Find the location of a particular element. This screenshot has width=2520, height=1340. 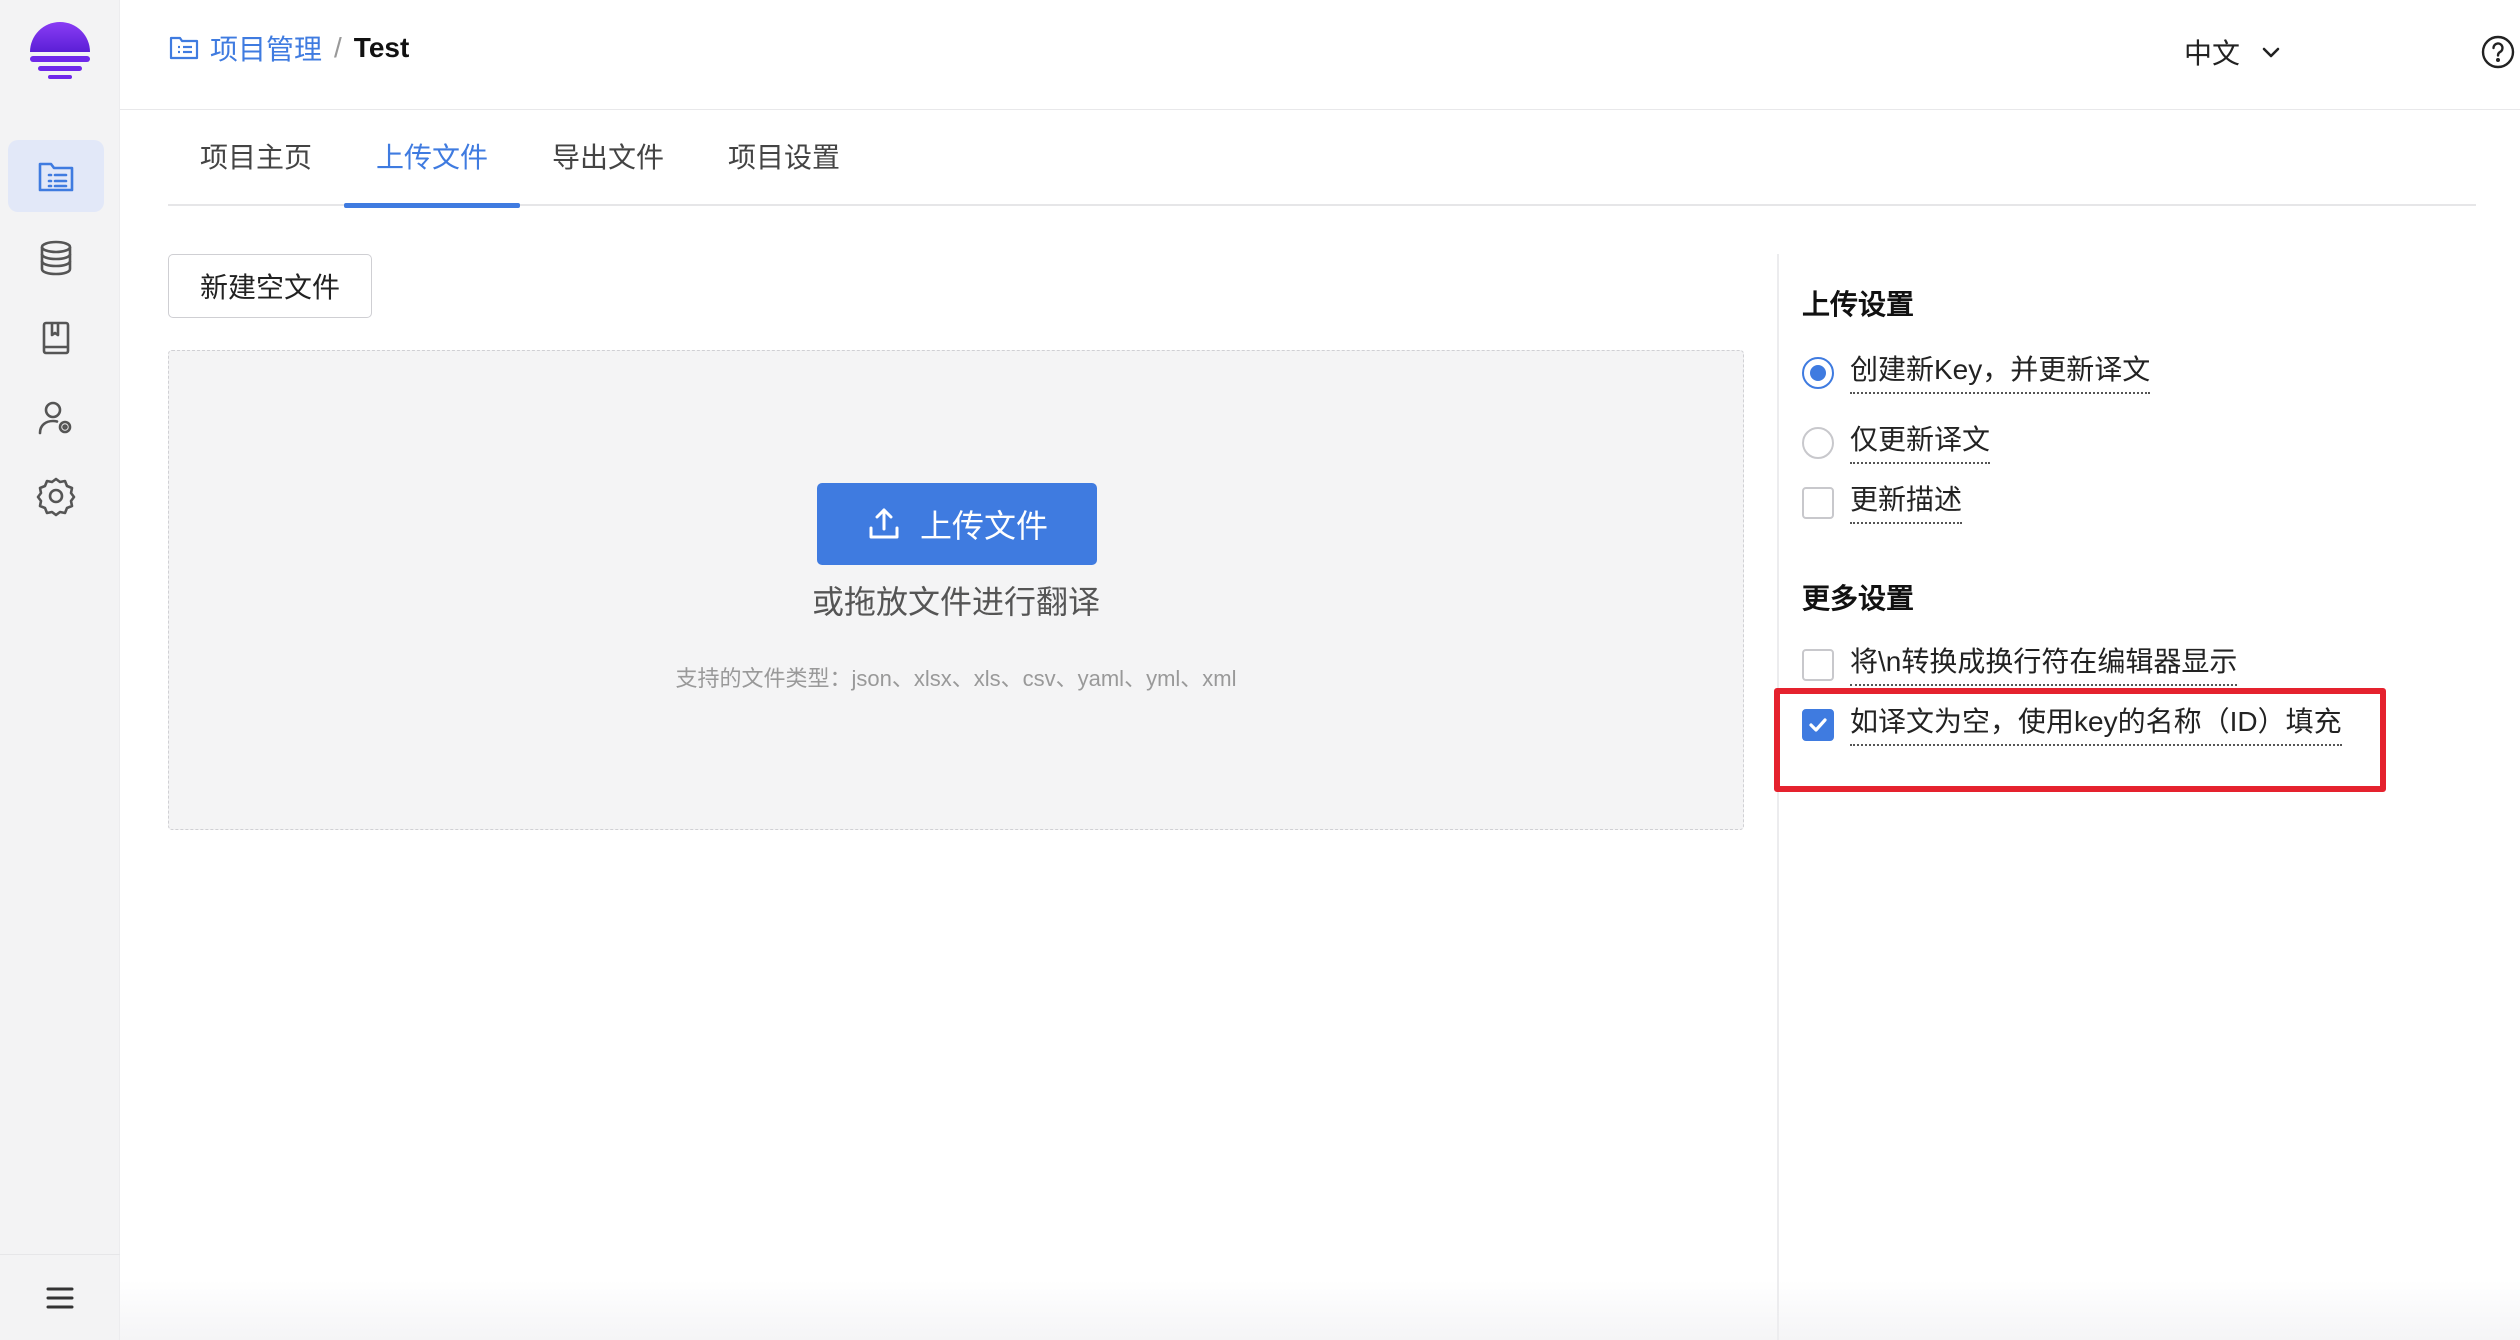

hamburger-menu-icon is located at coordinates (60, 1297).